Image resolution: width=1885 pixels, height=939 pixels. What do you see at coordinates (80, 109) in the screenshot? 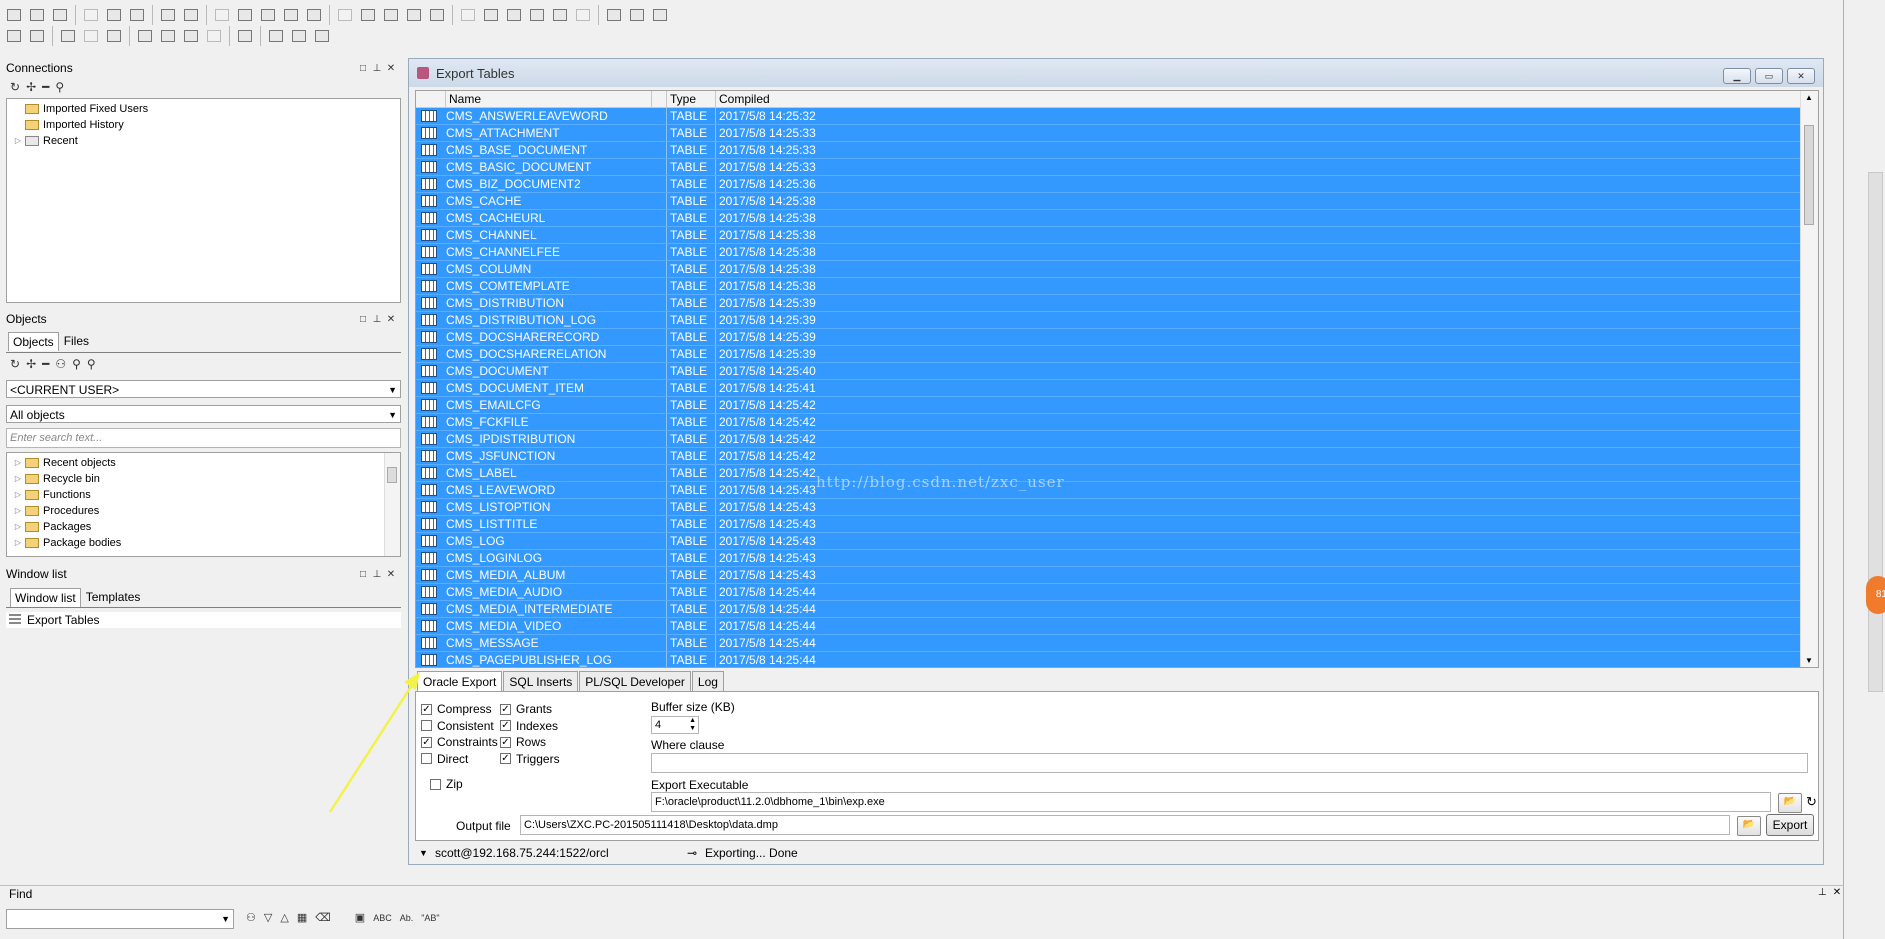
I see `tree-item-imported-fixed-users: Imported Fixed Users` at bounding box center [80, 109].